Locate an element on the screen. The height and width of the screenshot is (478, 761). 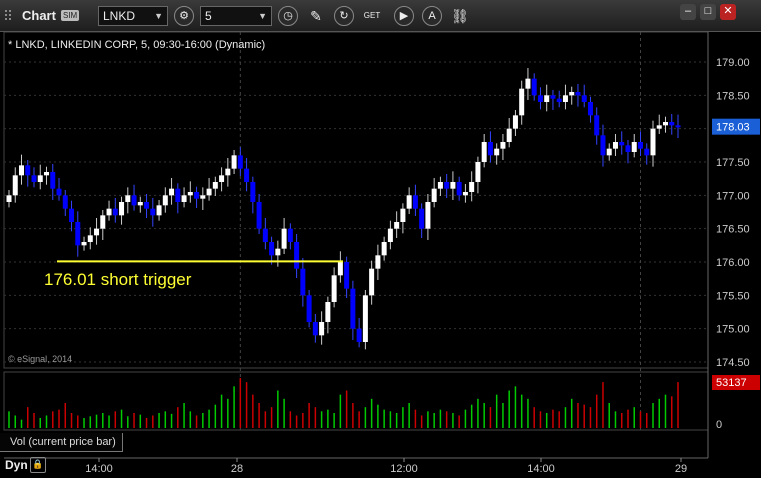
link-icon: ⛓ is located at coordinates (460, 16).